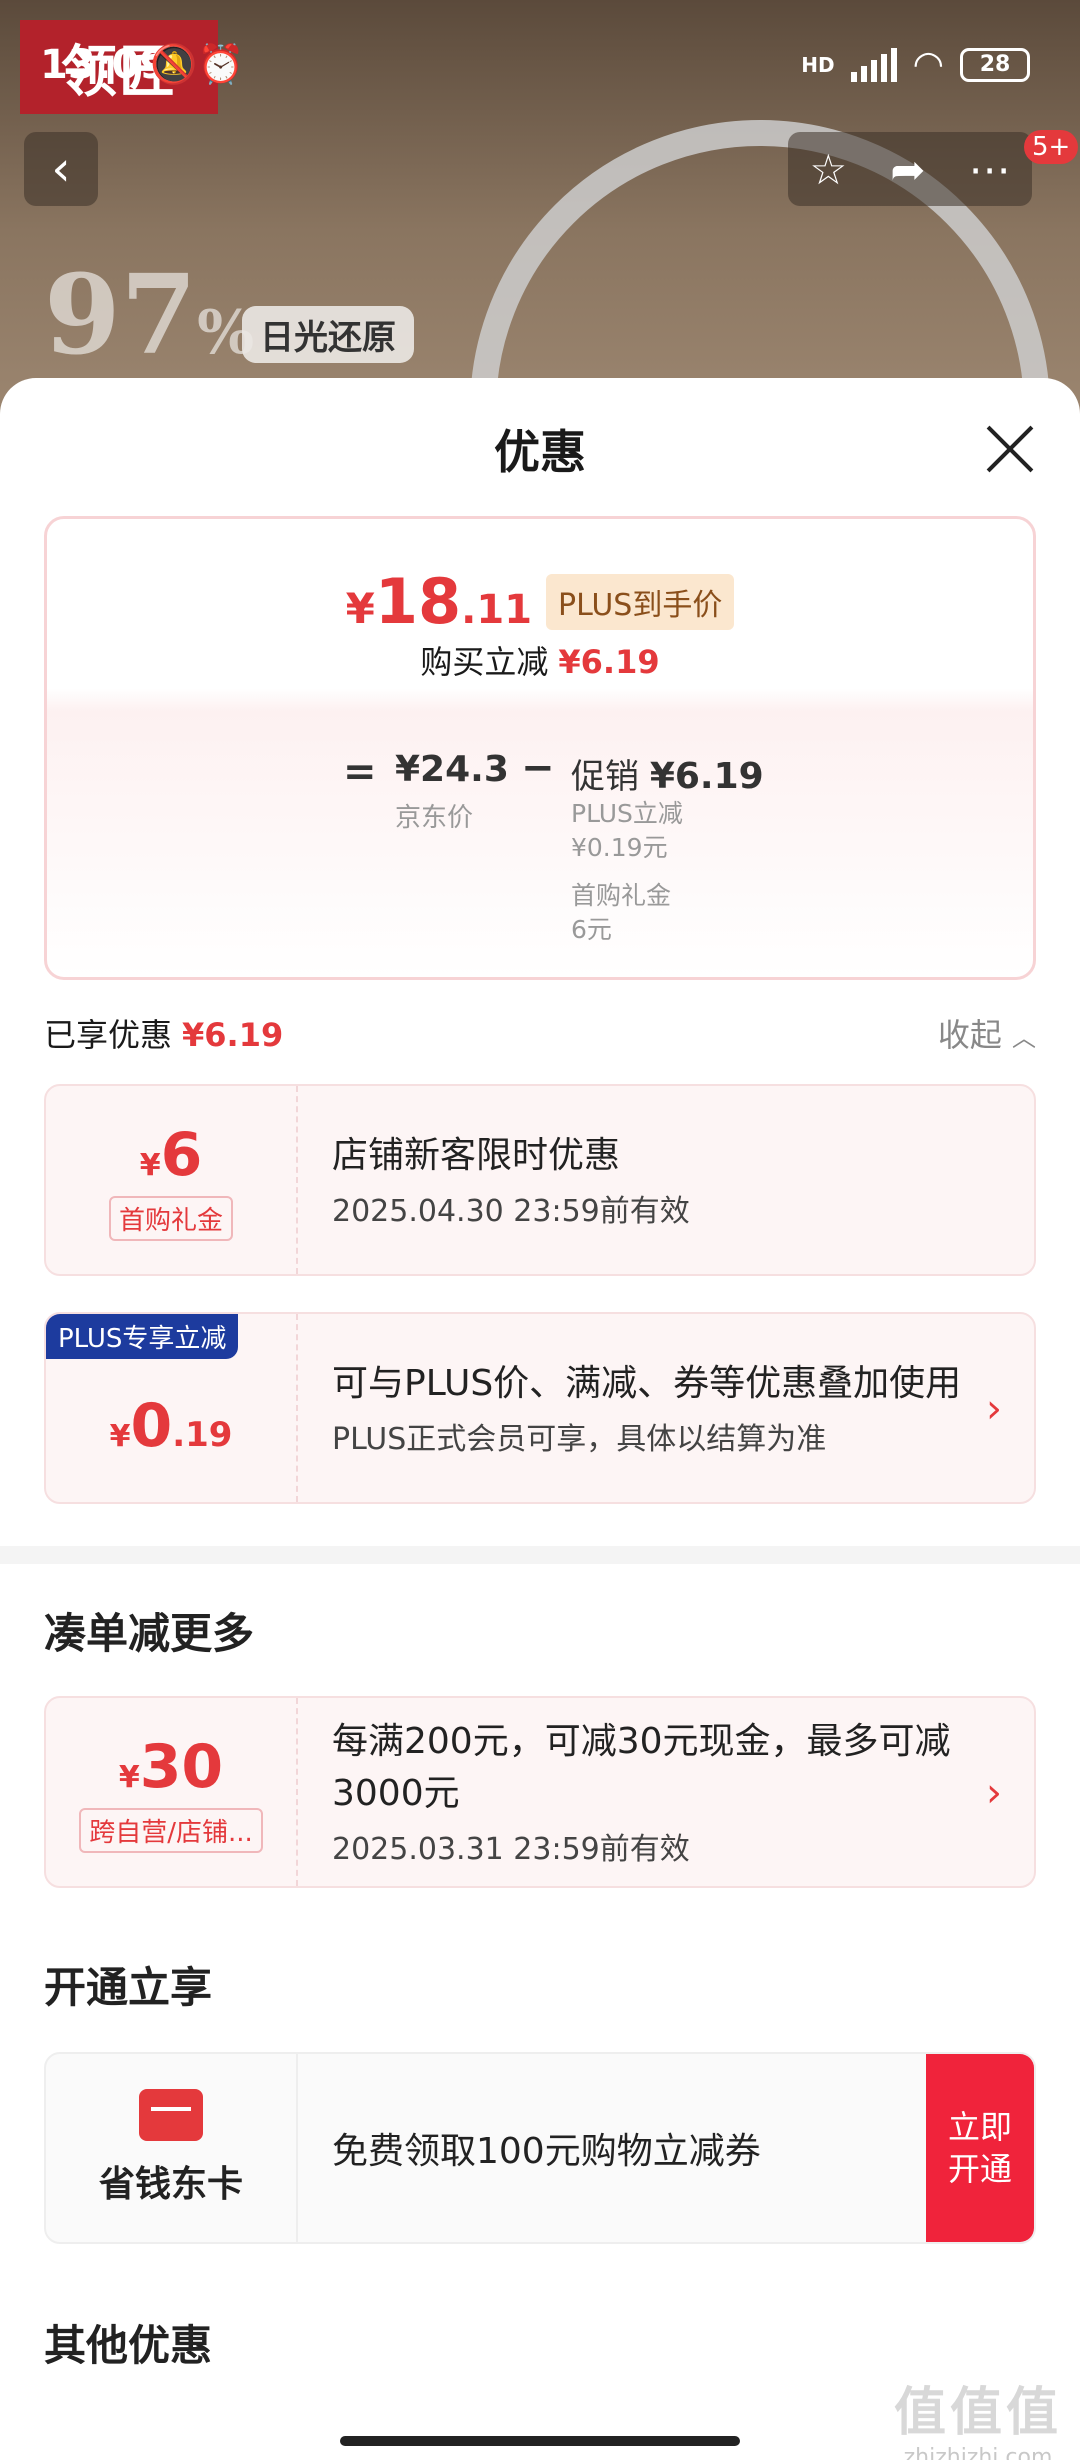 This screenshot has height=2460, width=1080. I want to click on membership-card-promo: 省钱东卡 免费领取100元购物立减券 立即开通, so click(540, 2148).